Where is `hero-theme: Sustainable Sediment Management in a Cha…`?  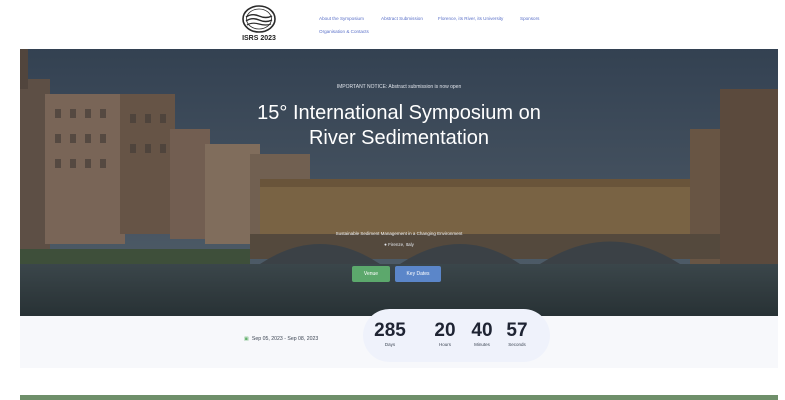 hero-theme: Sustainable Sediment Management in a Cha… is located at coordinates (399, 233).